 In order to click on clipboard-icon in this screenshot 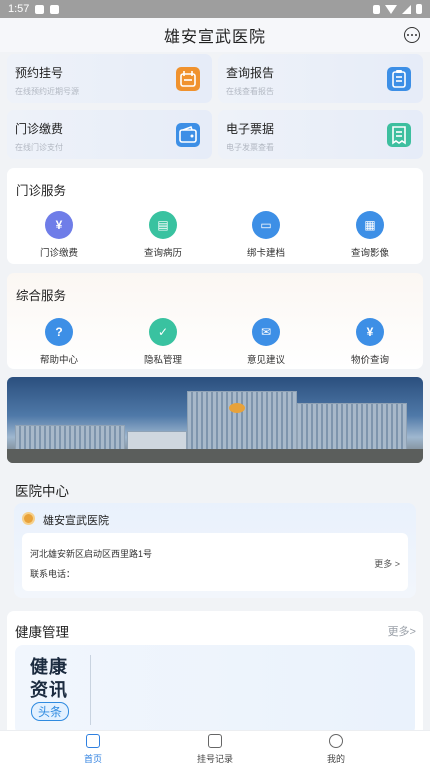, I will do `click(399, 79)`.